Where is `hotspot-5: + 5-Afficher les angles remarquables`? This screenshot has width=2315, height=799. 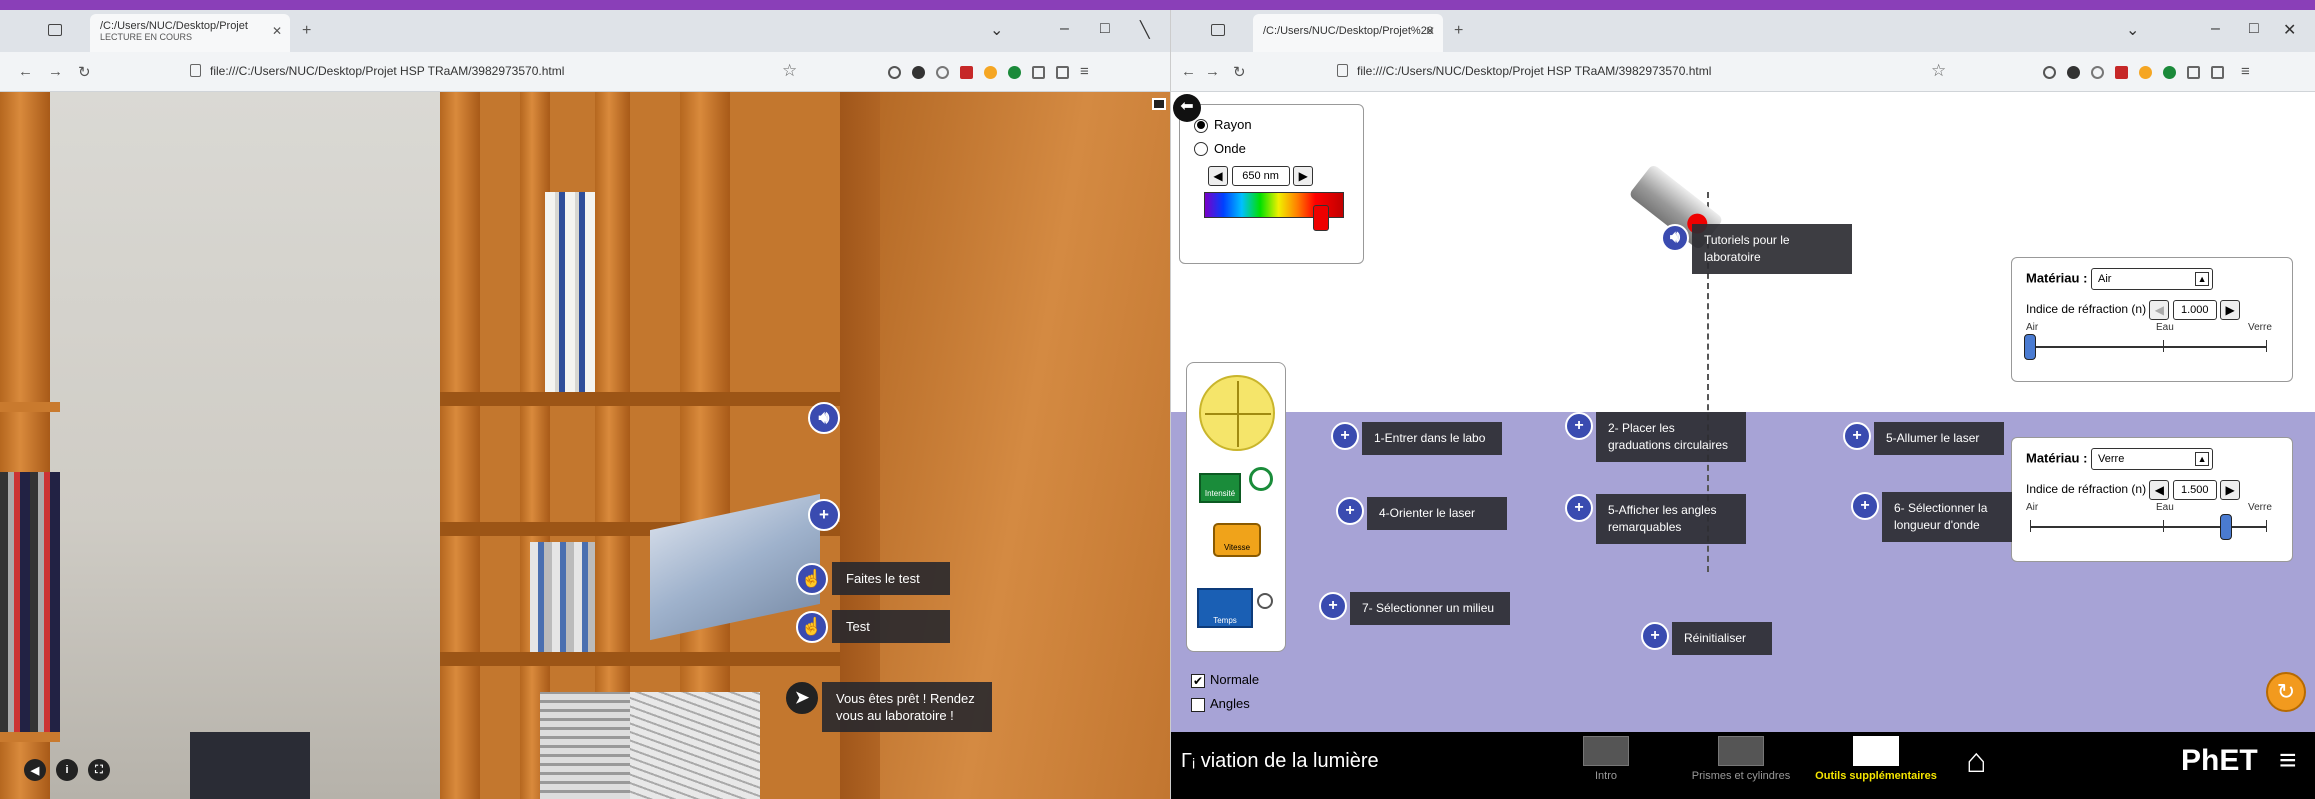
hotspot-5: + 5-Afficher les angles remarquables is located at coordinates (1655, 519).